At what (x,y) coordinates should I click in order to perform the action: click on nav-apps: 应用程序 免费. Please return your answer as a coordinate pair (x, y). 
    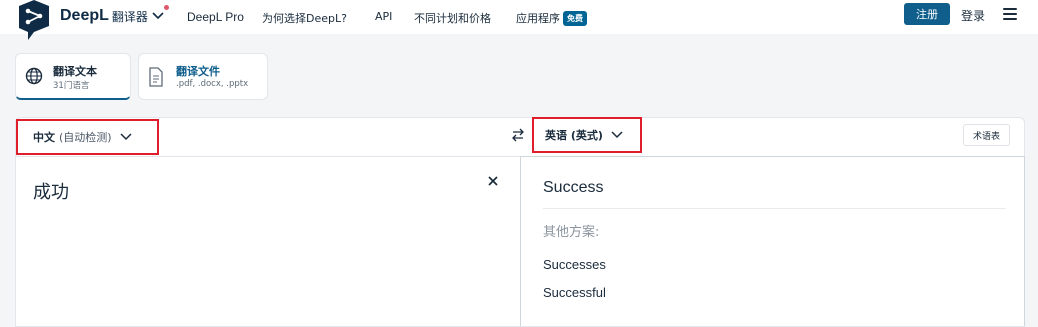
    Looking at the image, I should click on (551, 18).